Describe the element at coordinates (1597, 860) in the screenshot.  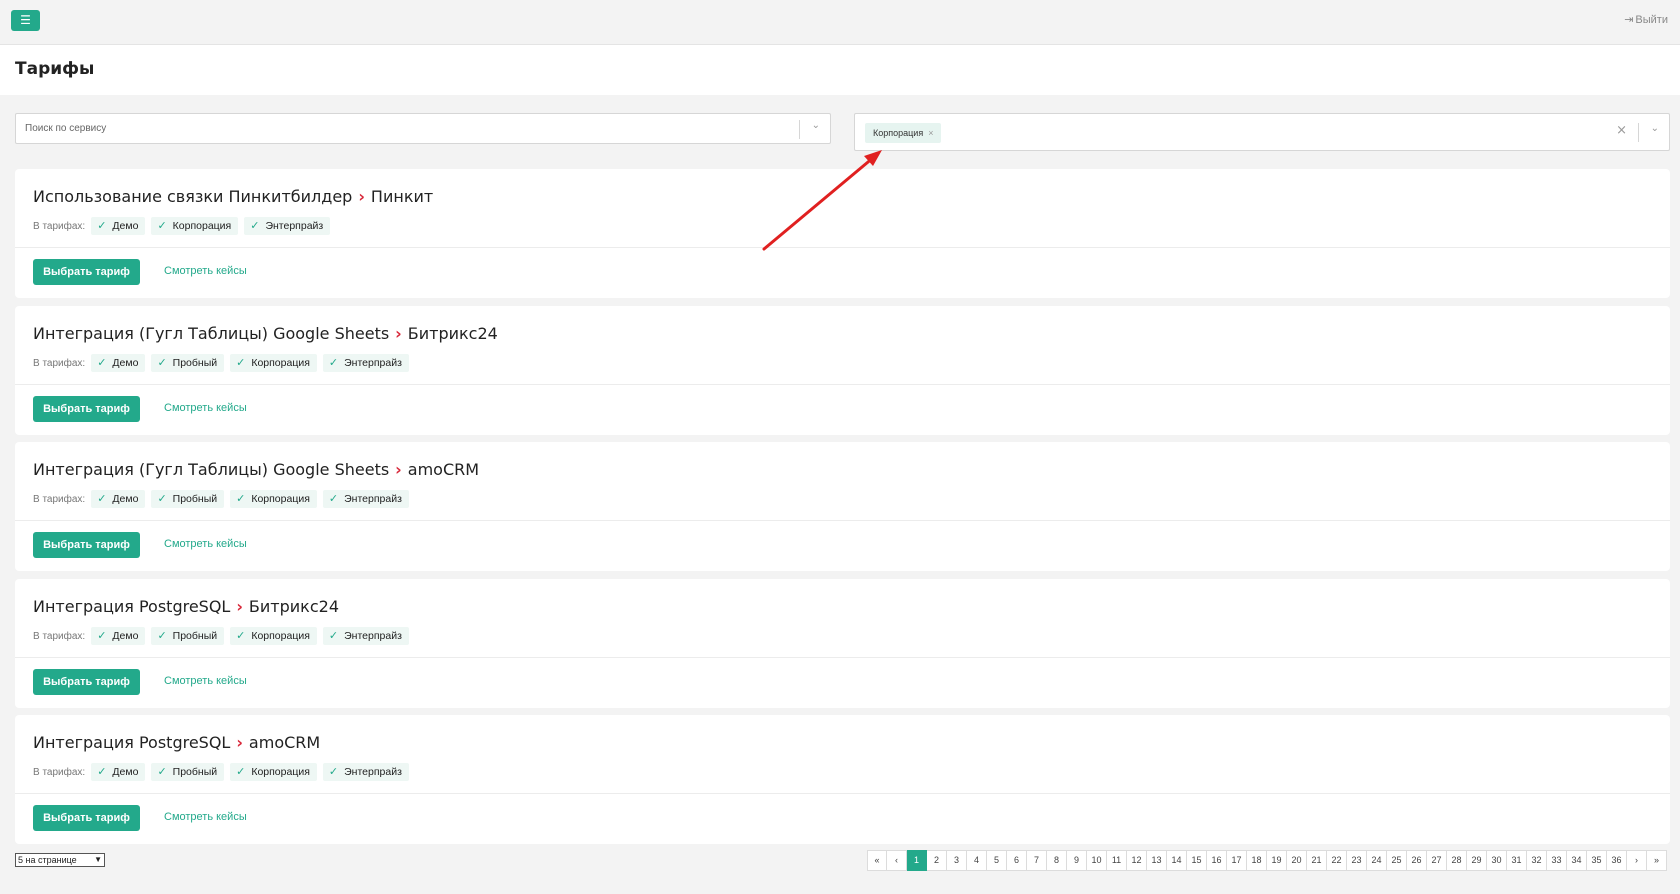
I see `page-button: 35` at that location.